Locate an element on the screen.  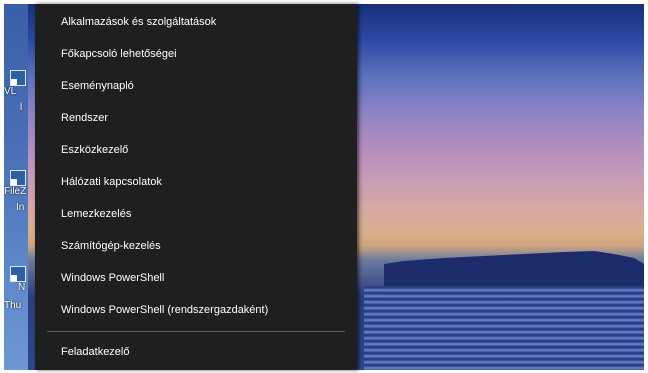
lake-water is located at coordinates (504, 328).